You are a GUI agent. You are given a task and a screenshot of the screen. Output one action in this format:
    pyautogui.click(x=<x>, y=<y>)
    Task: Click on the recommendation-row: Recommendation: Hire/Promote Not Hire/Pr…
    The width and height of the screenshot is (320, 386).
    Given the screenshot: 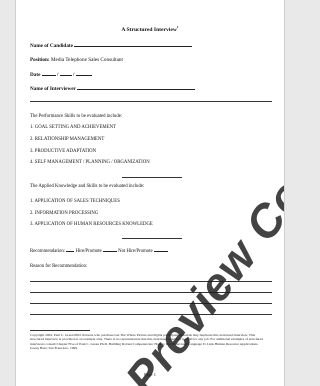 What is the action you would take?
    pyautogui.click(x=99, y=250)
    